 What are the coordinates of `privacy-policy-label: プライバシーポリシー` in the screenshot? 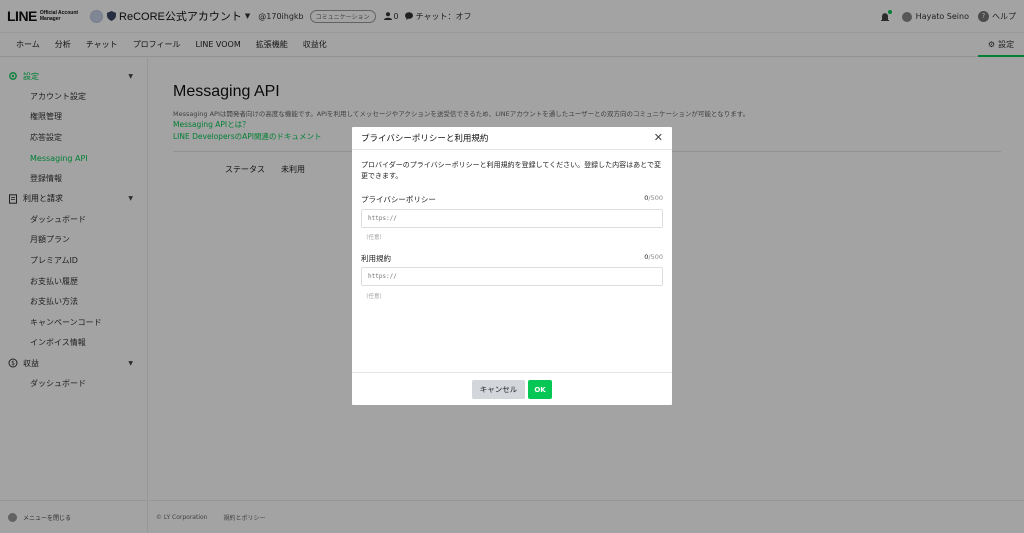 It's located at (398, 199).